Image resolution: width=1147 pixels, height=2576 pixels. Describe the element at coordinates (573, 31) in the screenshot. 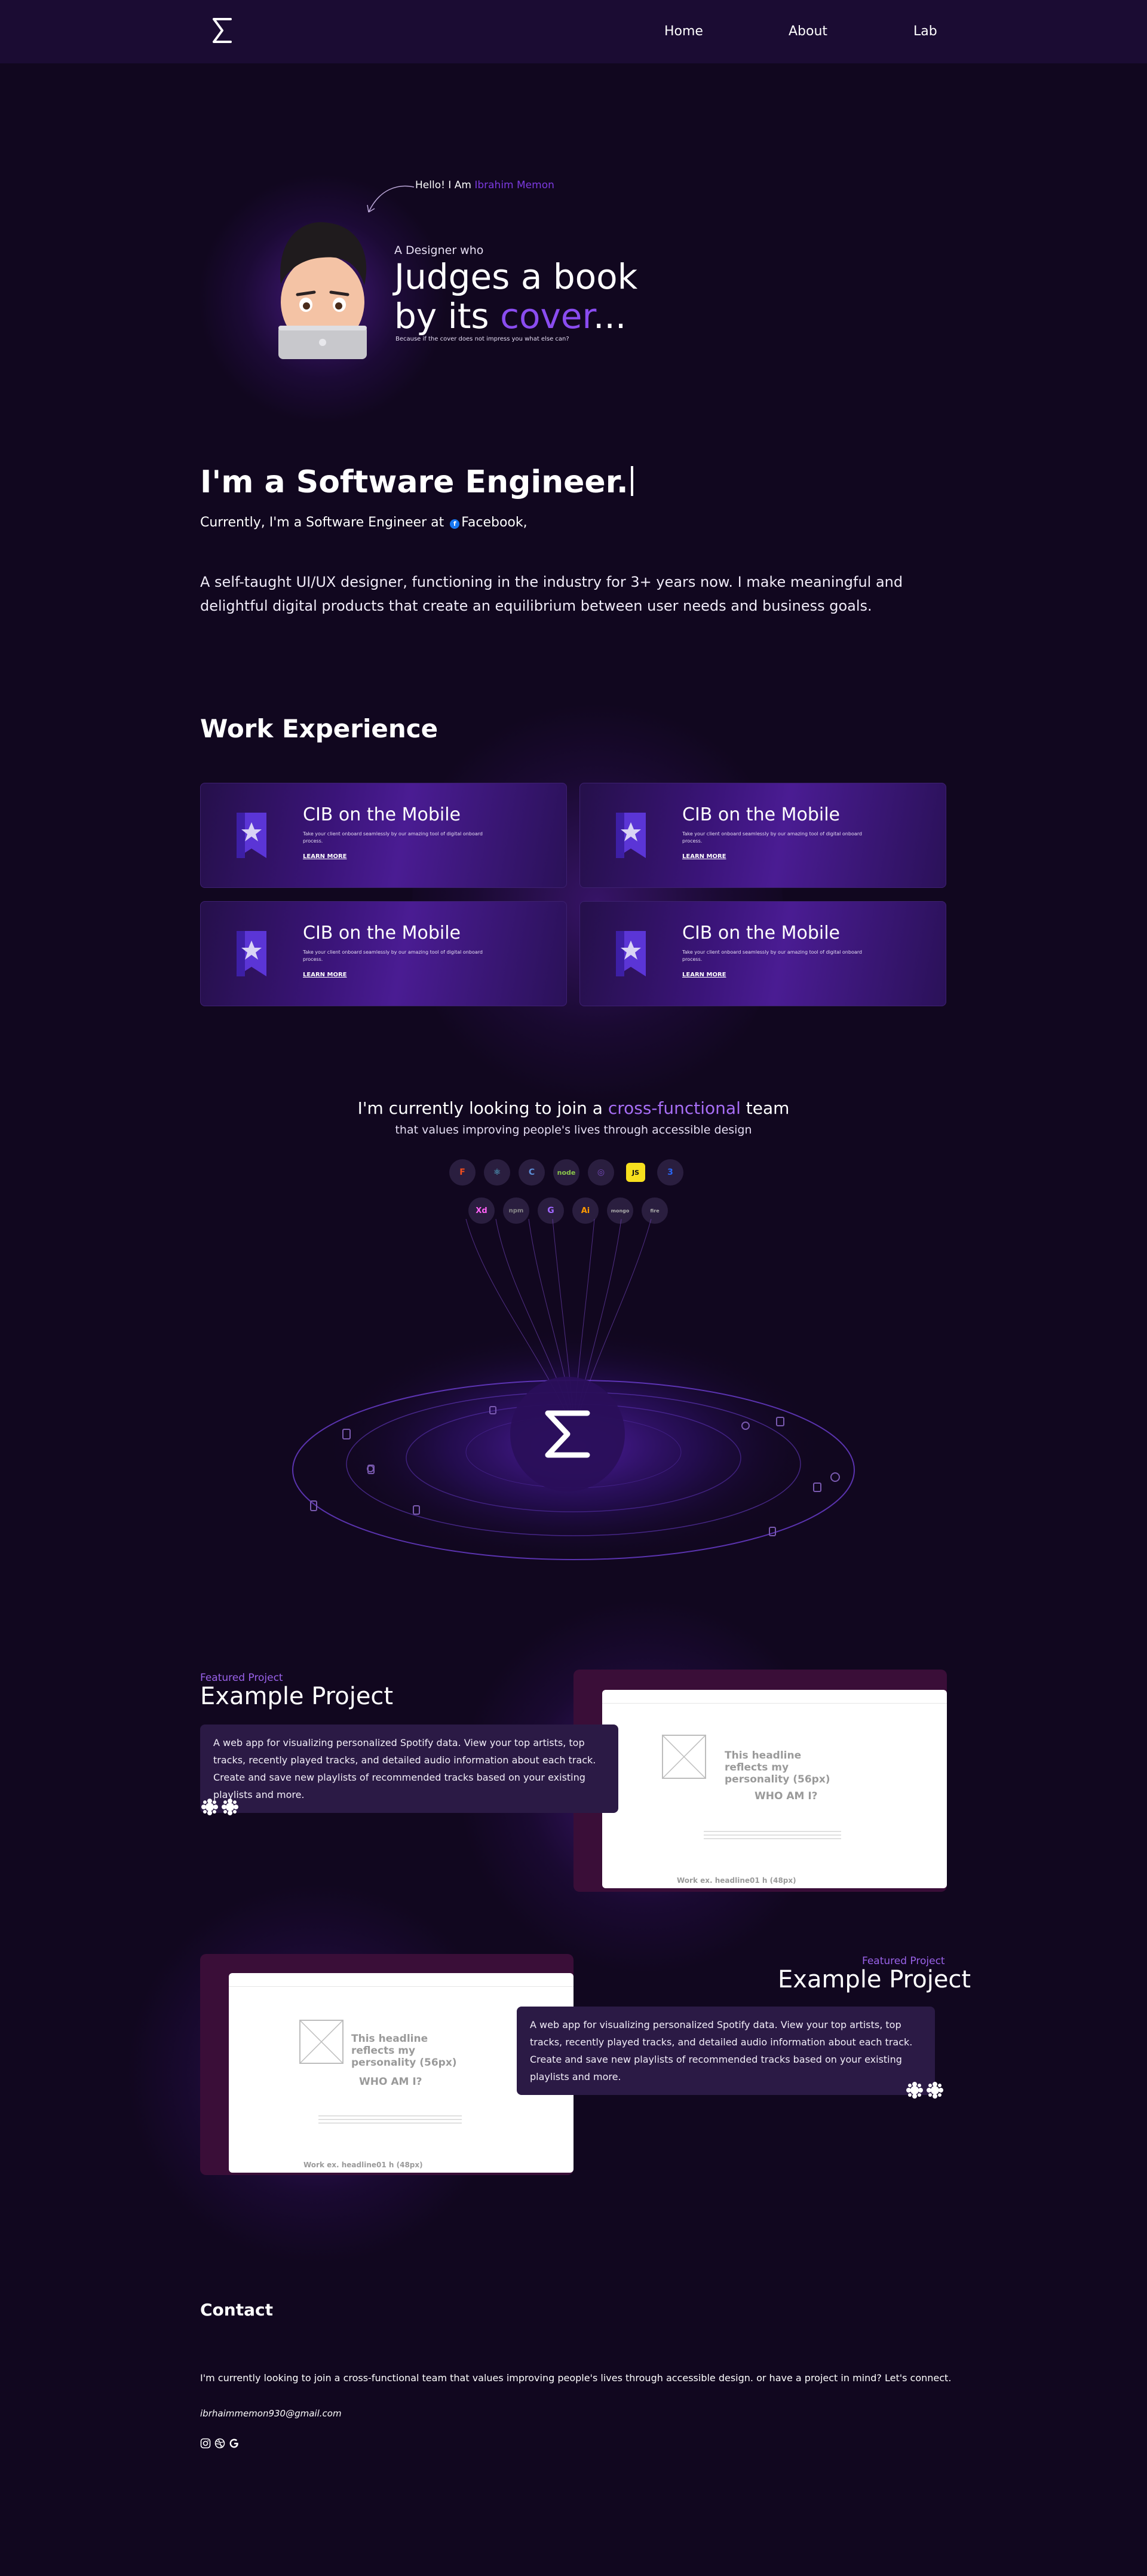

I see `top-navbar` at that location.